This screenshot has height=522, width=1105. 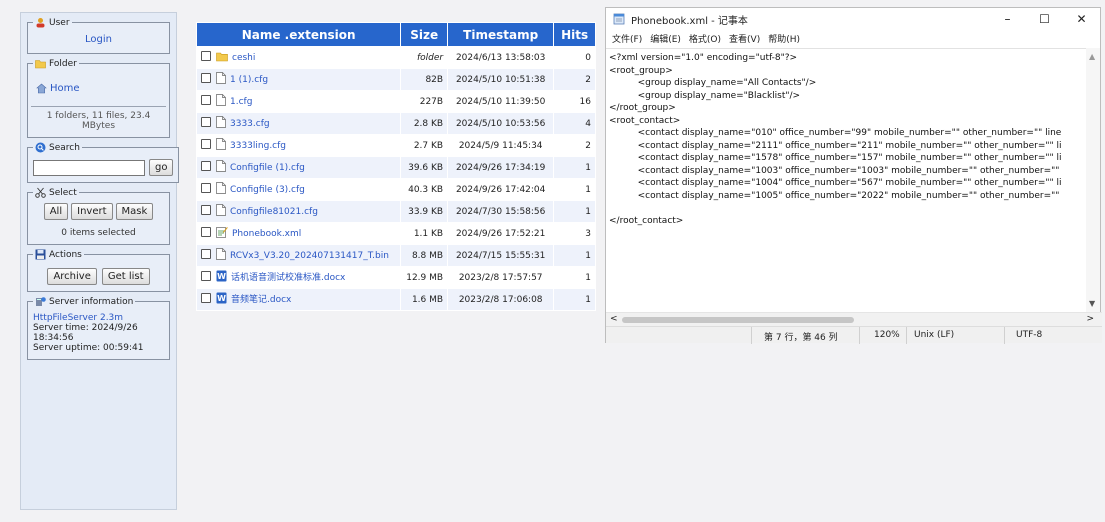 I want to click on mask-button: Mask, so click(x=134, y=211).